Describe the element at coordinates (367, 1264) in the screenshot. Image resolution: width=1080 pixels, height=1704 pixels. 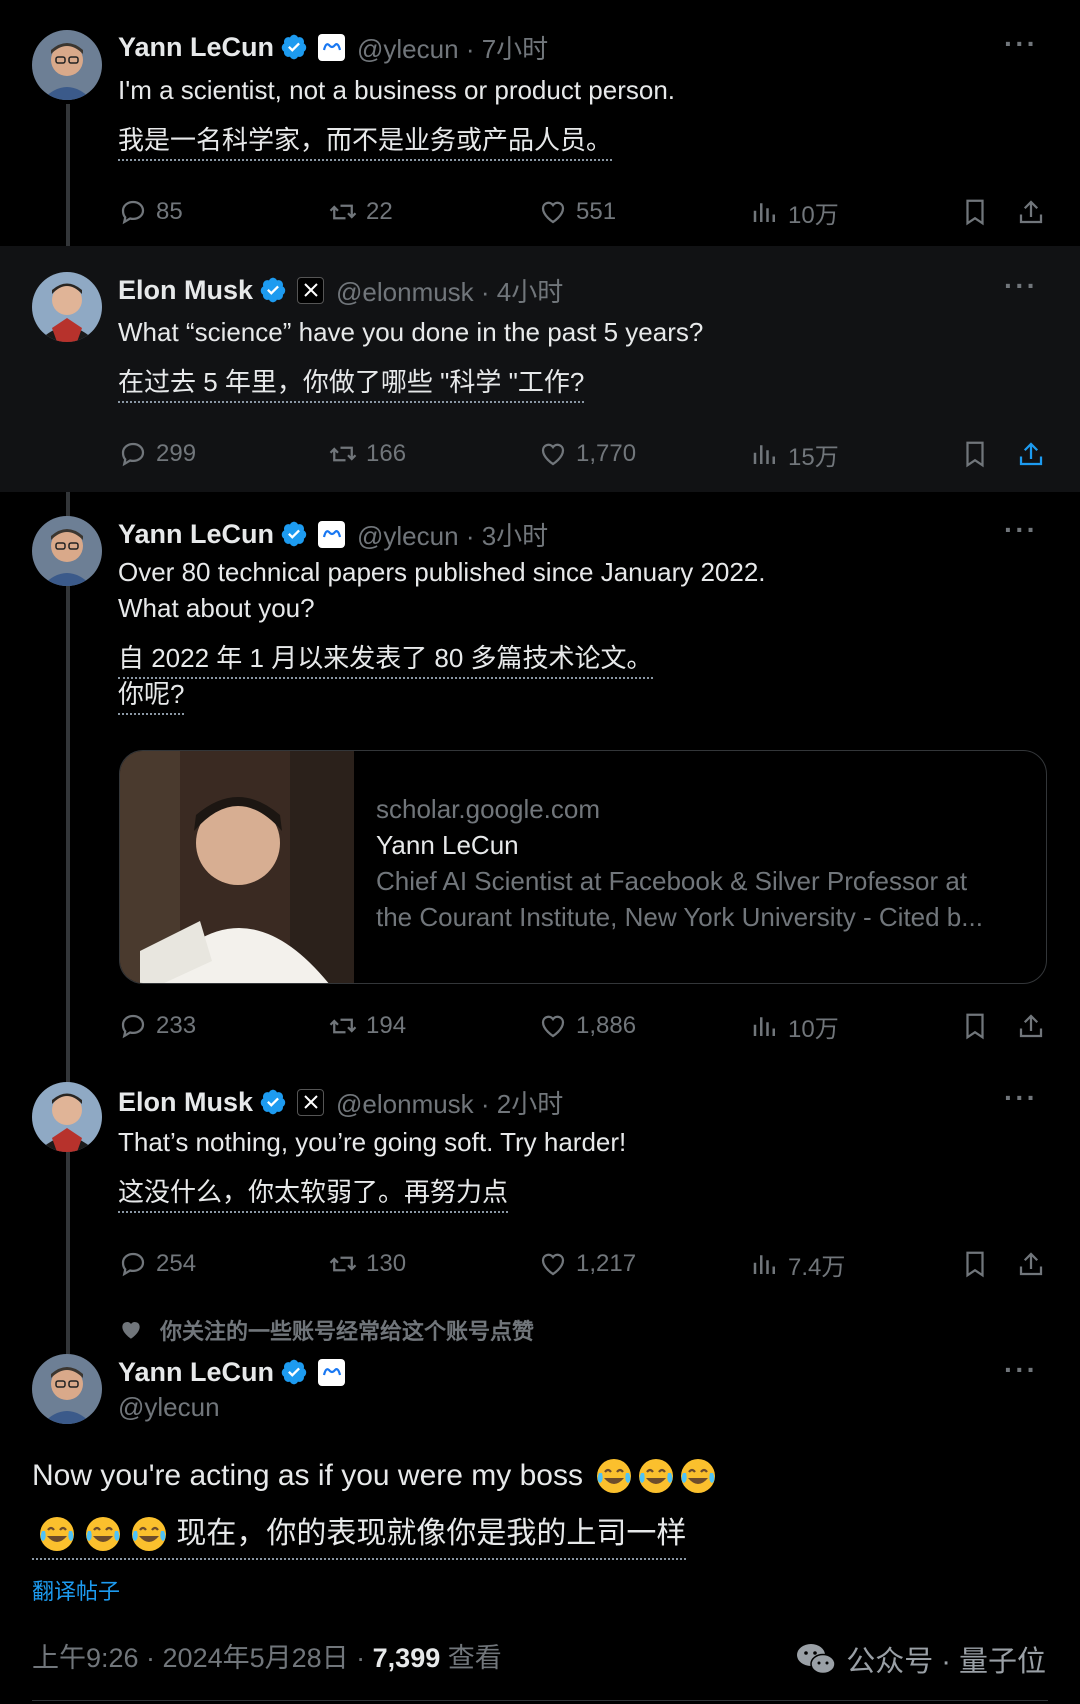
I see `retweet-button: 130` at that location.